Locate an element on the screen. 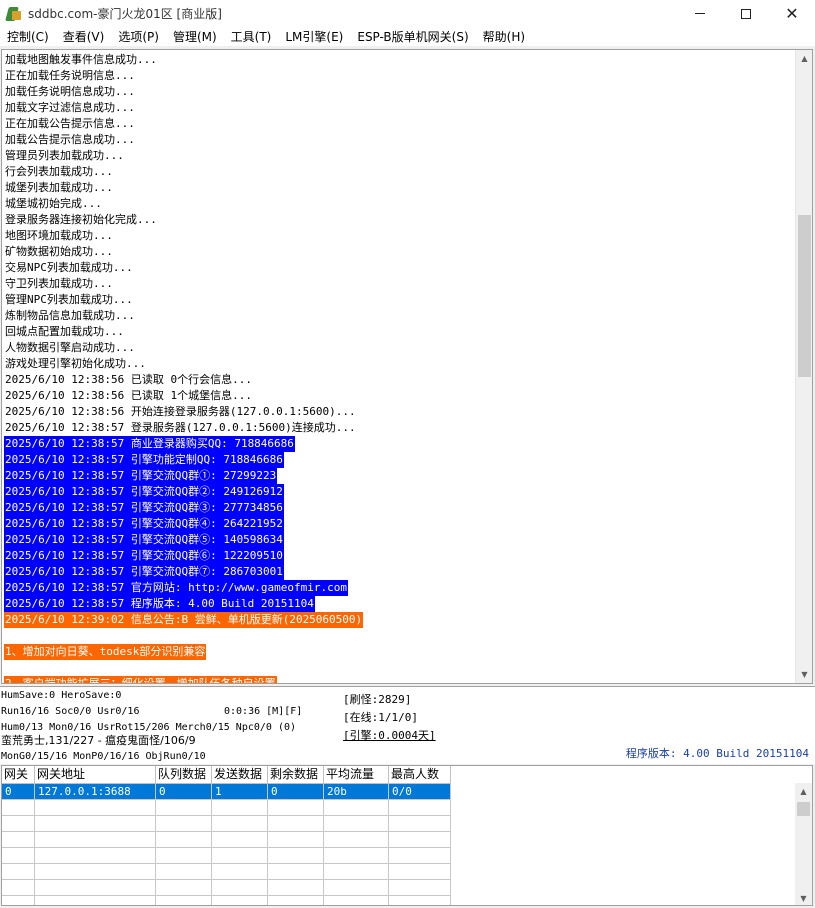  maximize-button is located at coordinates (746, 13).